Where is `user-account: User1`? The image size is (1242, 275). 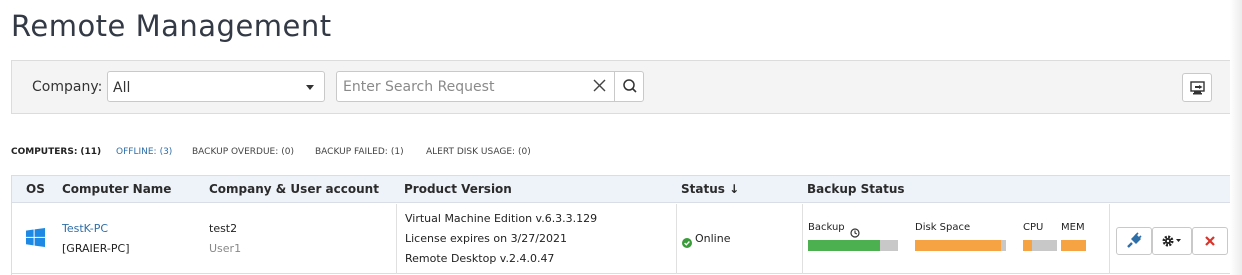
user-account: User1 is located at coordinates (225, 248).